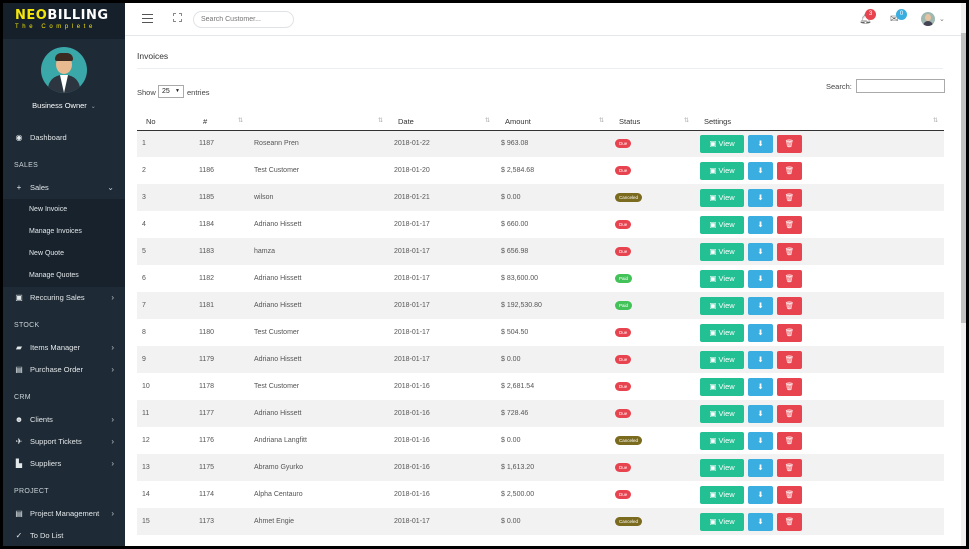 The height and width of the screenshot is (549, 969). Describe the element at coordinates (64, 254) in the screenshot. I see `sidebar-item-new-quote: New Quote` at that location.